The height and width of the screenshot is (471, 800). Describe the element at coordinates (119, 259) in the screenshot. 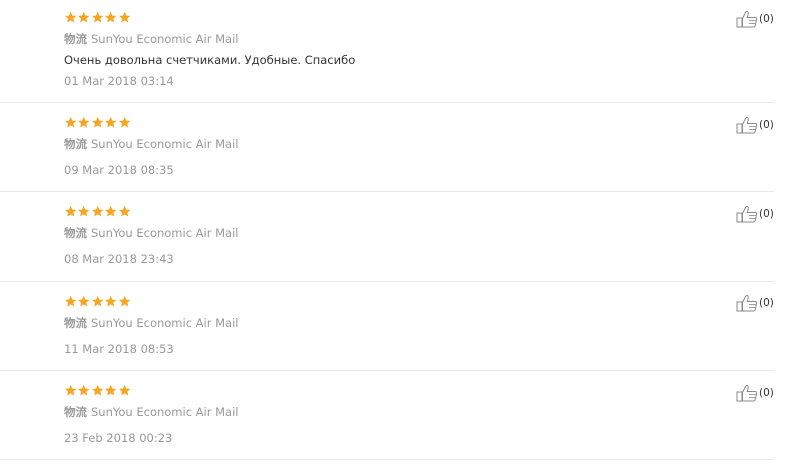

I see `review-date: 08 Mar 2018 23:43` at that location.